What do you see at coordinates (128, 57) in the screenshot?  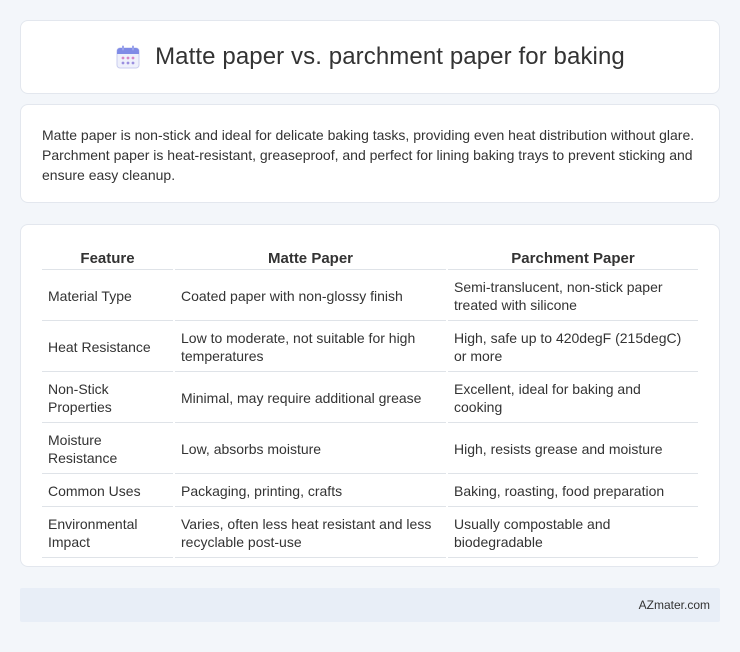 I see `calendar-icon` at bounding box center [128, 57].